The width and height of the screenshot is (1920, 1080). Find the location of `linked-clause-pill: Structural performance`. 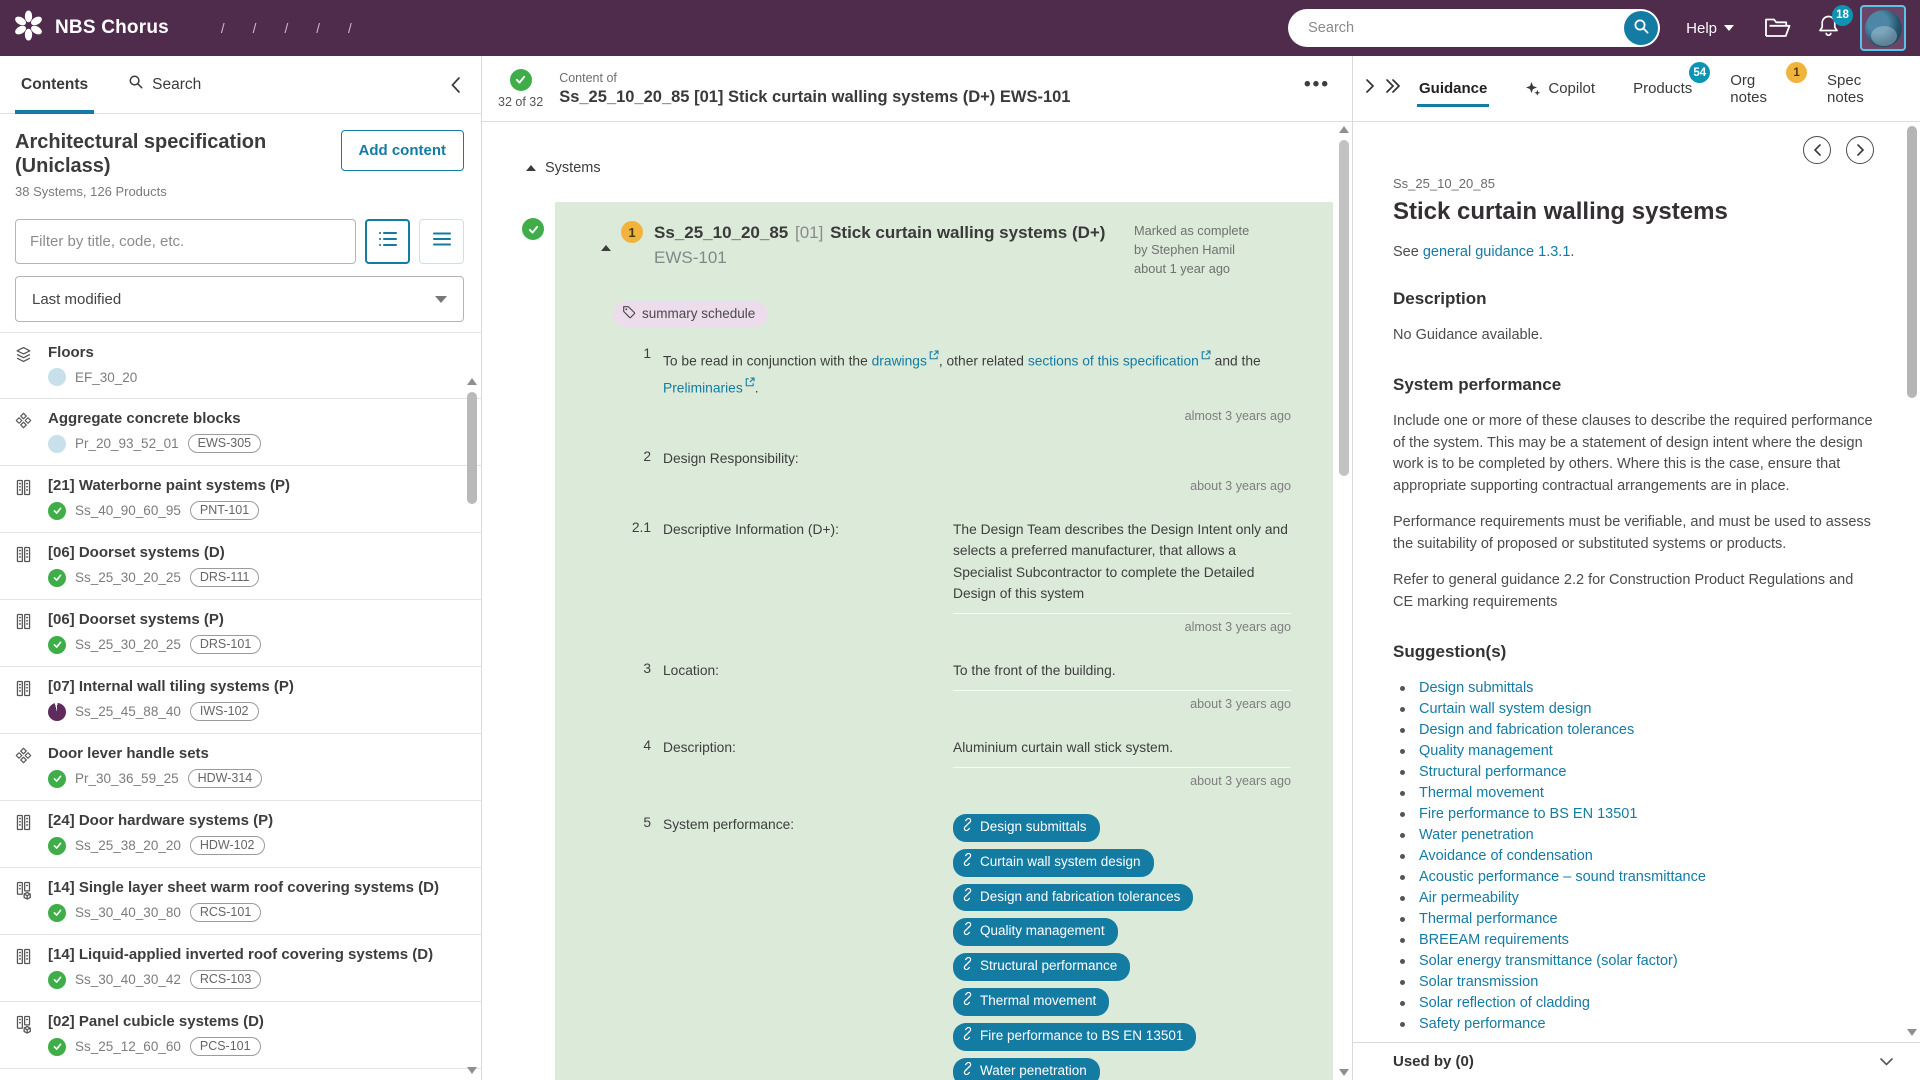

linked-clause-pill: Structural performance is located at coordinates (1042, 967).